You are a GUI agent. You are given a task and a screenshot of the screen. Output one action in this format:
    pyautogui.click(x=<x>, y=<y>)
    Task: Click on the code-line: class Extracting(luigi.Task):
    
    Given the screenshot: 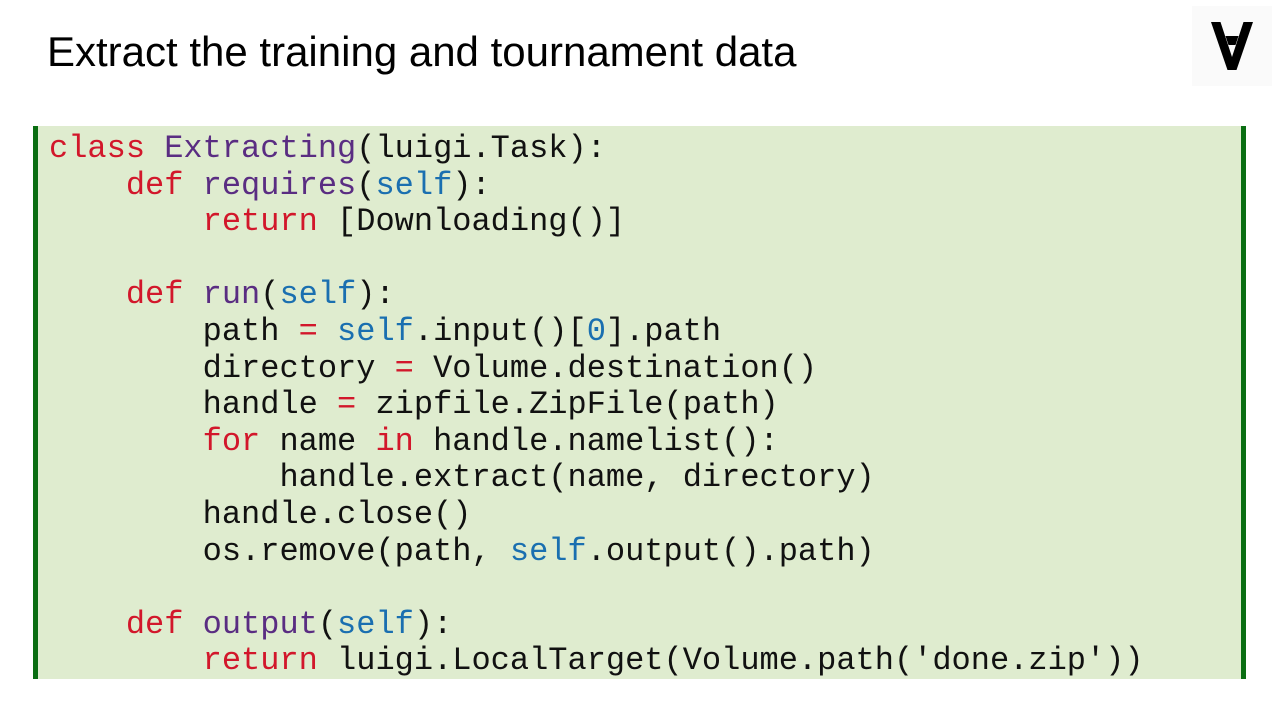 What is the action you would take?
    pyautogui.click(x=645, y=149)
    